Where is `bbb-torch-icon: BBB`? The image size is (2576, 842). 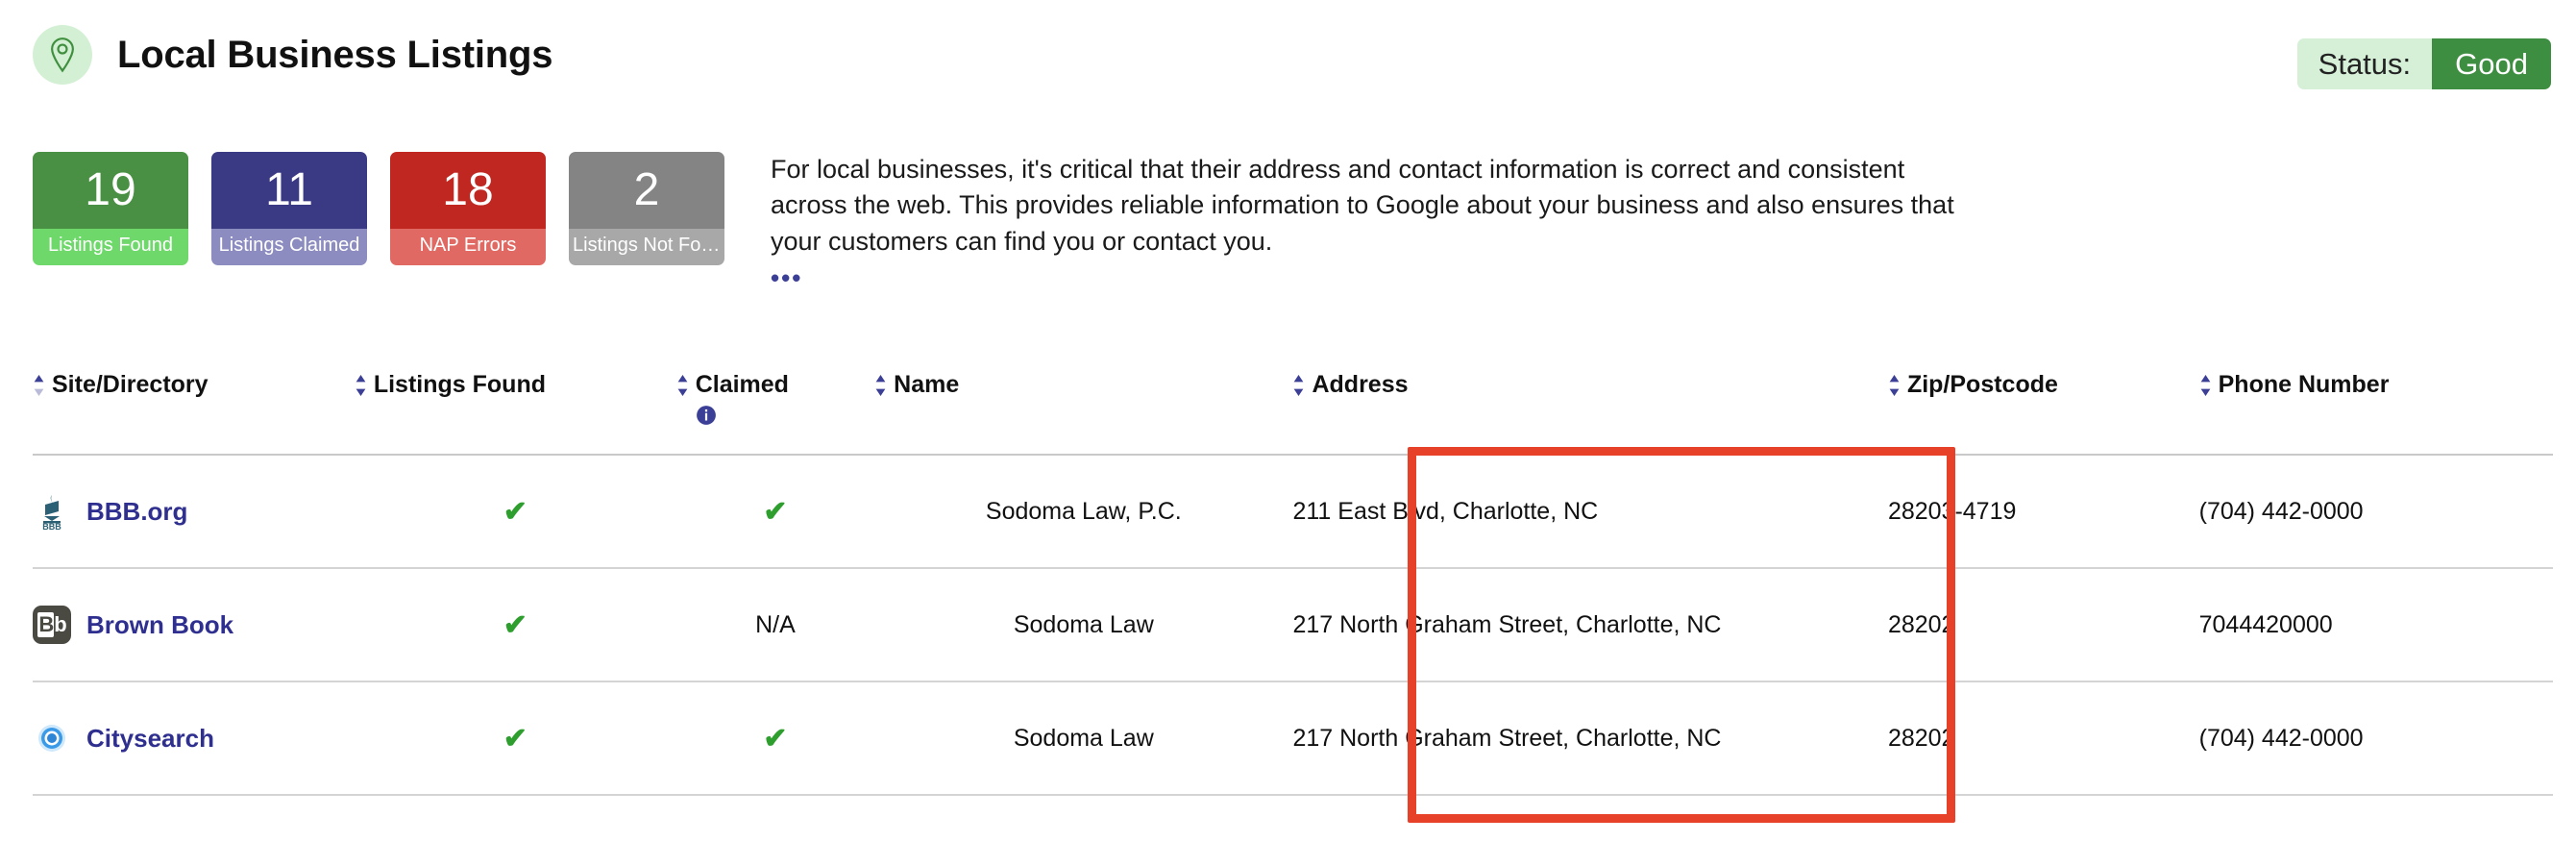 bbb-torch-icon: BBB is located at coordinates (52, 511).